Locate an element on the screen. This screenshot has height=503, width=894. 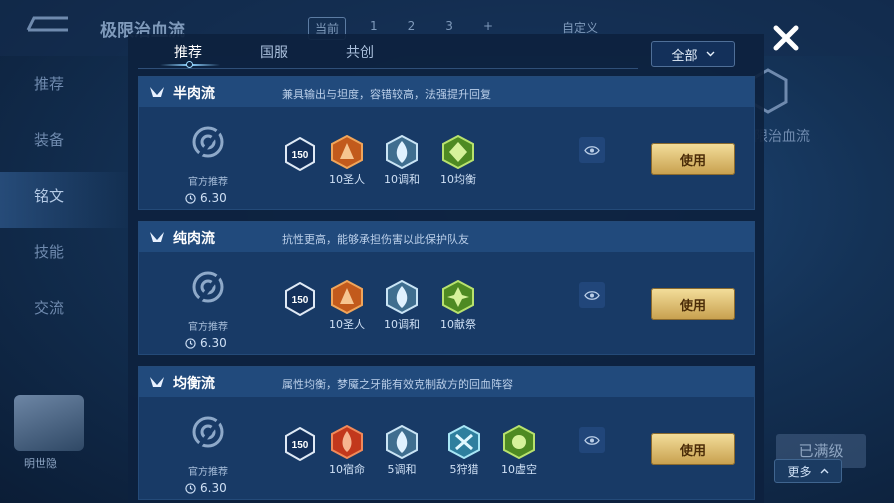
more-label: 更多 is located at coordinates (799, 471).